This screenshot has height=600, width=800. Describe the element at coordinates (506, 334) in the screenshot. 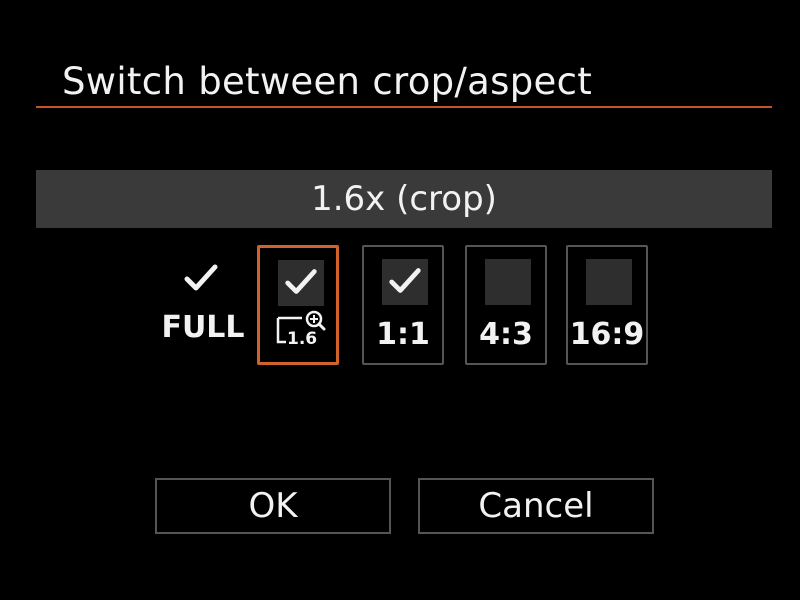

I see `option-aspect-4-3-label: 4:3` at that location.